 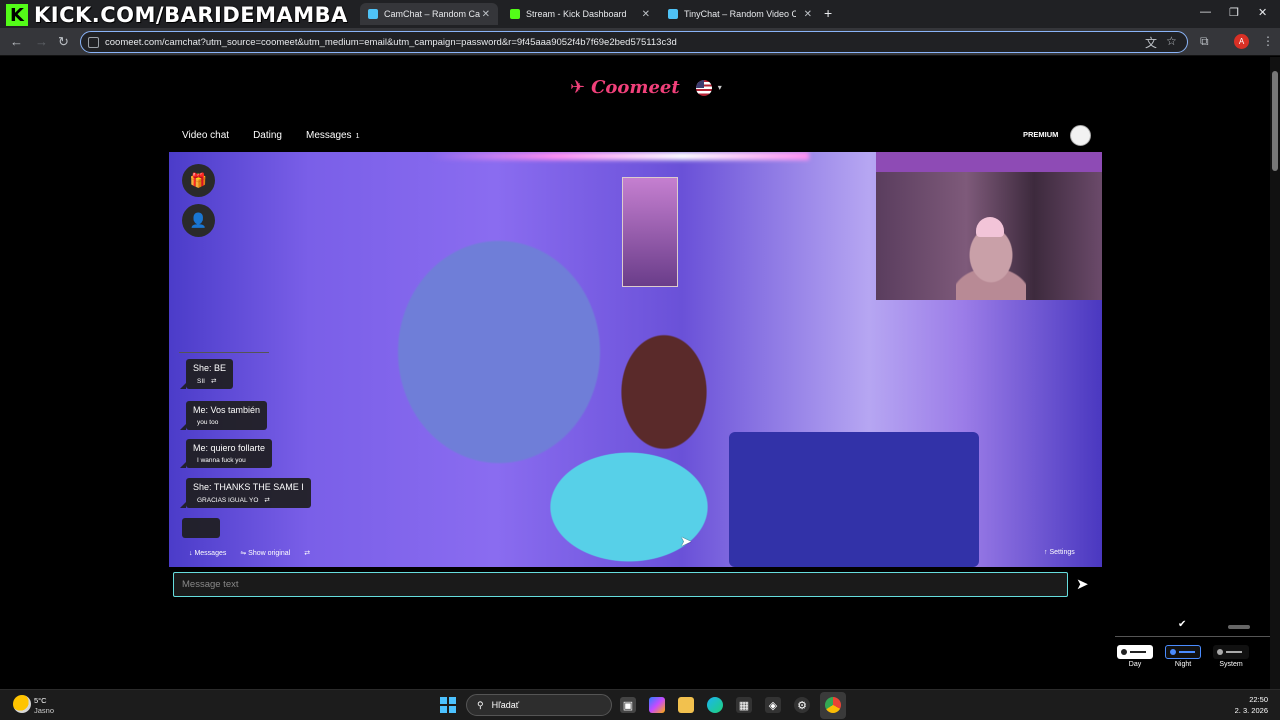 I want to click on site-info-icon, so click(x=93, y=42).